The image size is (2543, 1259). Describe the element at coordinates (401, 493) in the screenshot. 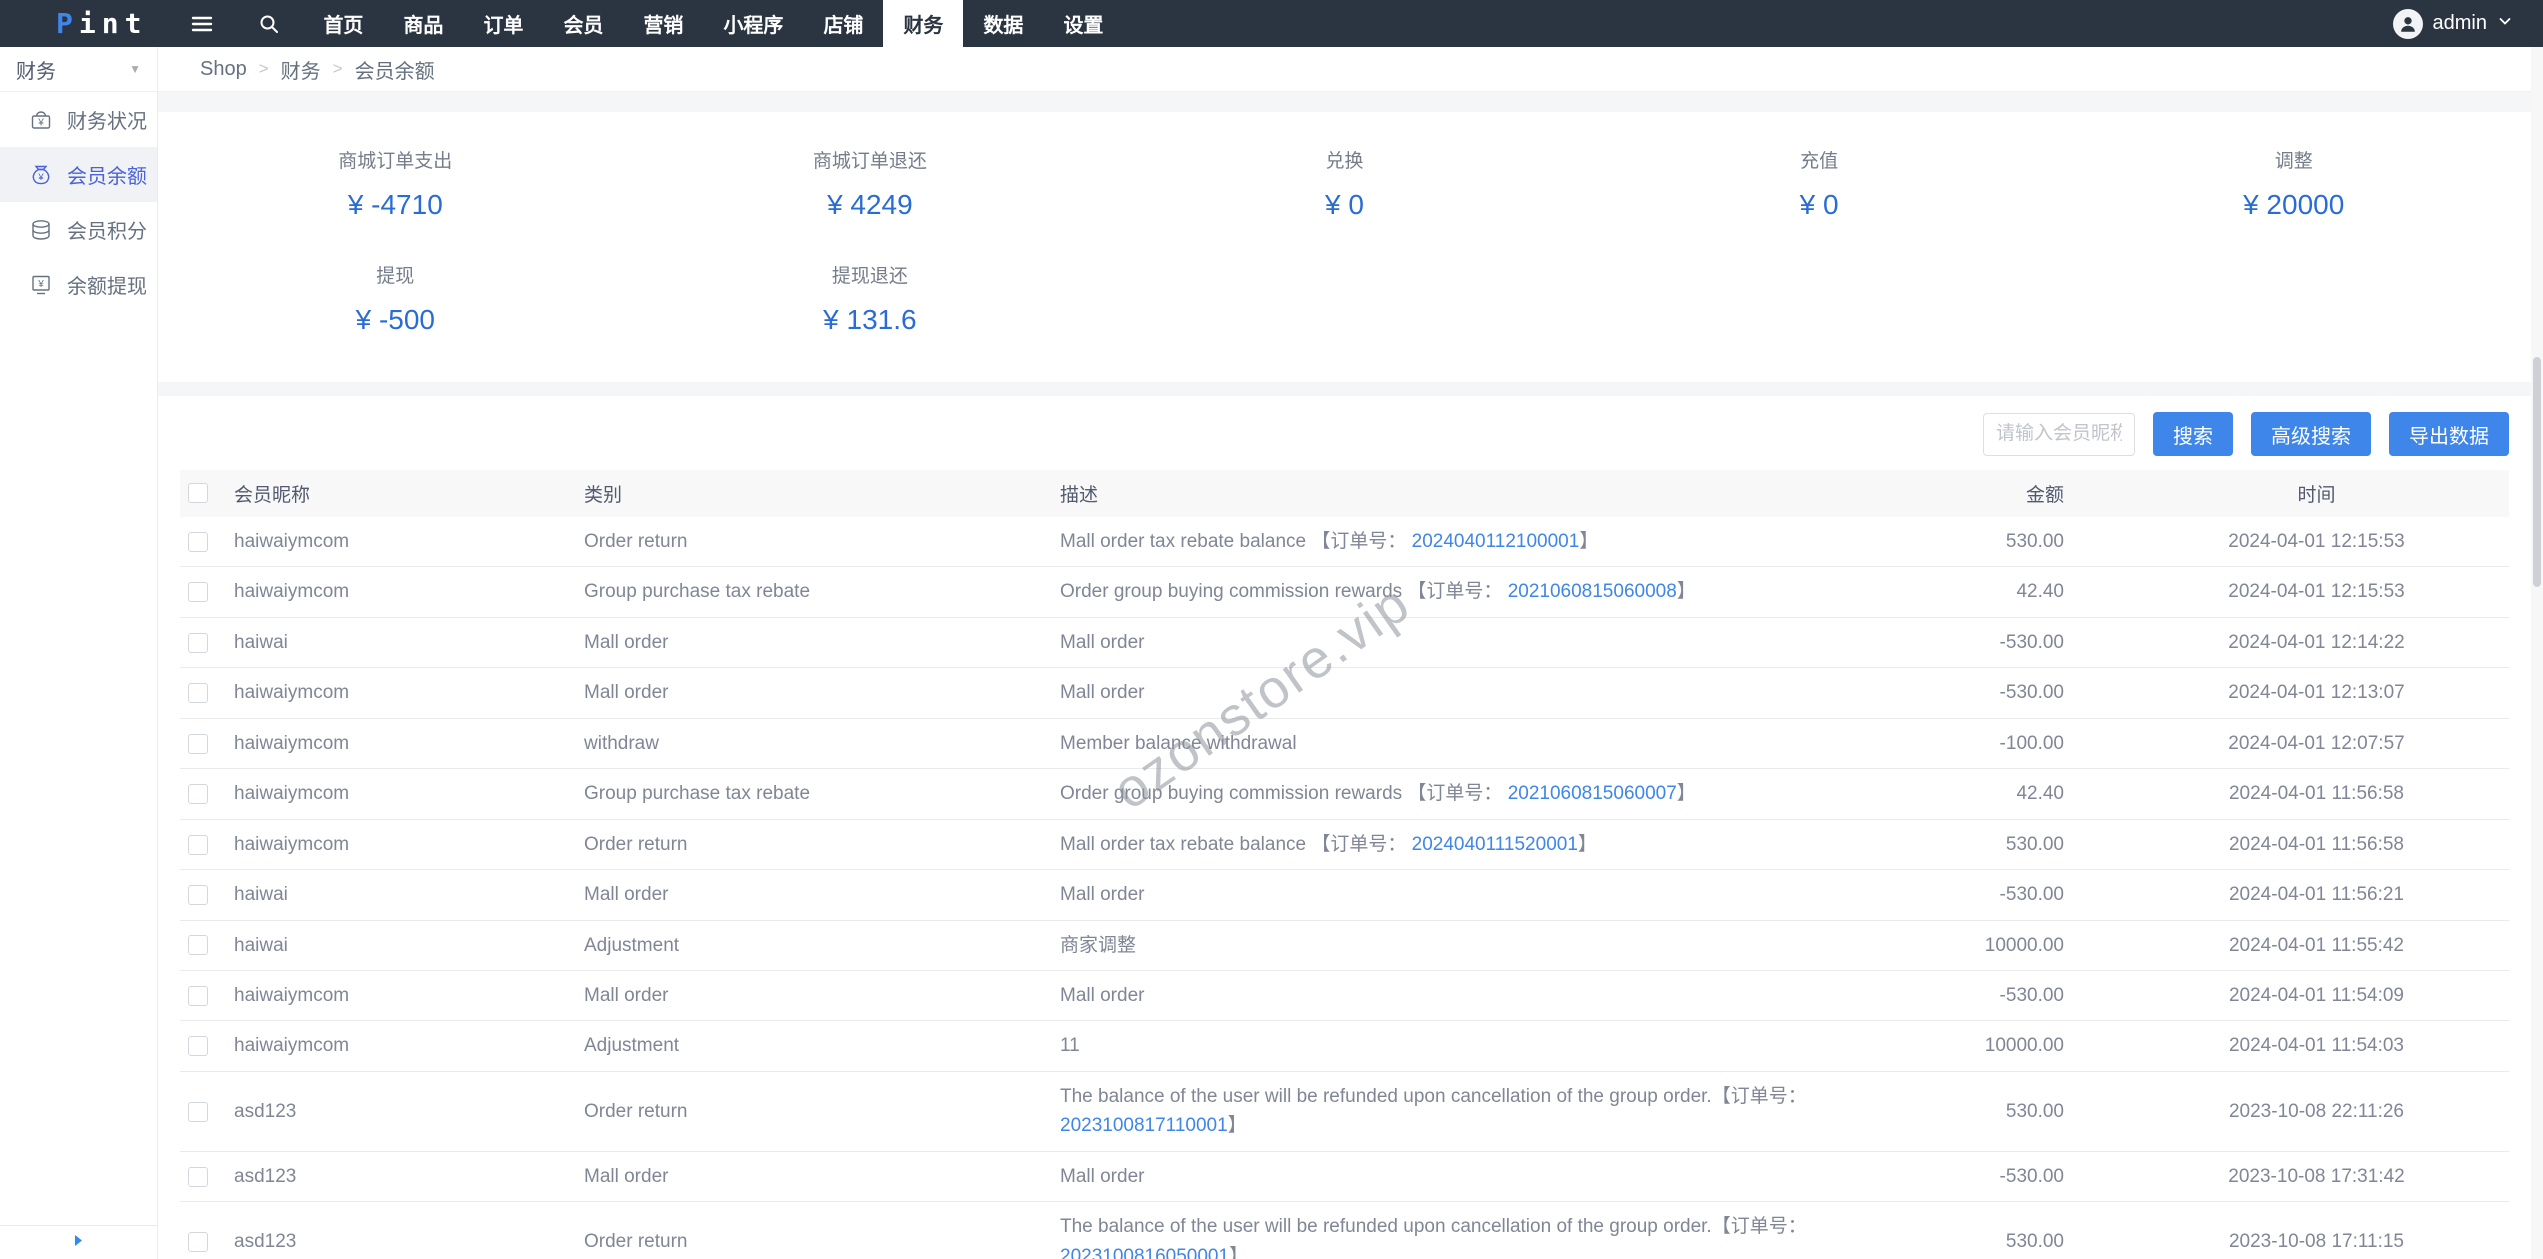

I see `header-nickname: 会员昵称` at that location.